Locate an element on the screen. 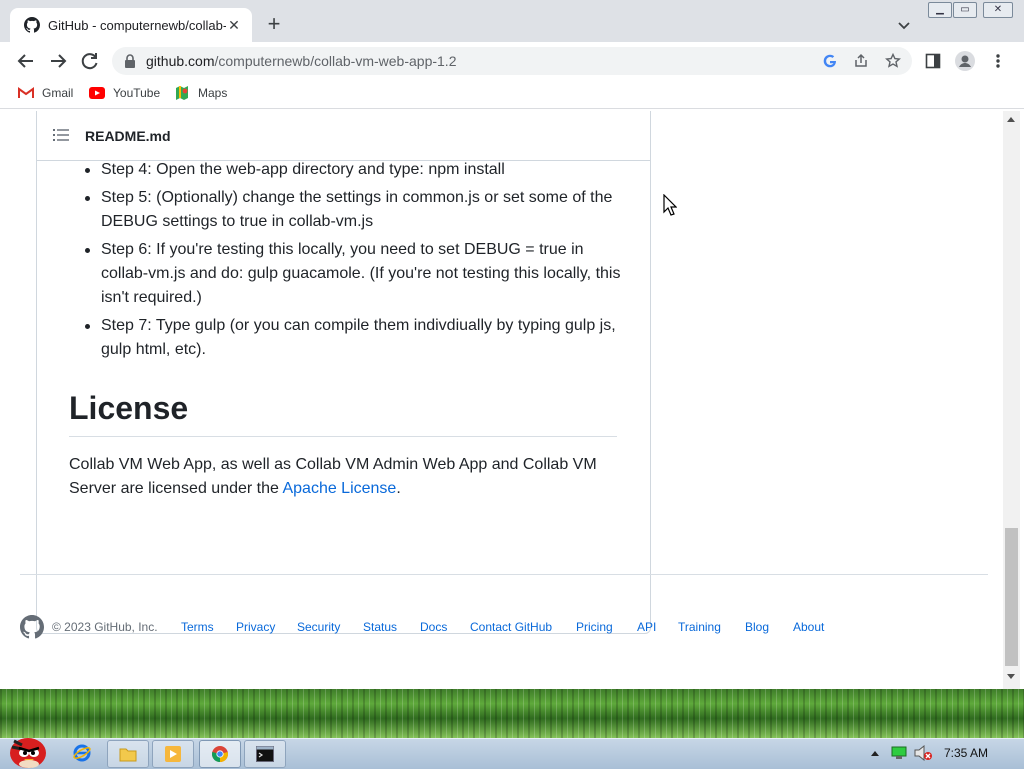 This screenshot has width=1024, height=769. footer-divider is located at coordinates (504, 574).